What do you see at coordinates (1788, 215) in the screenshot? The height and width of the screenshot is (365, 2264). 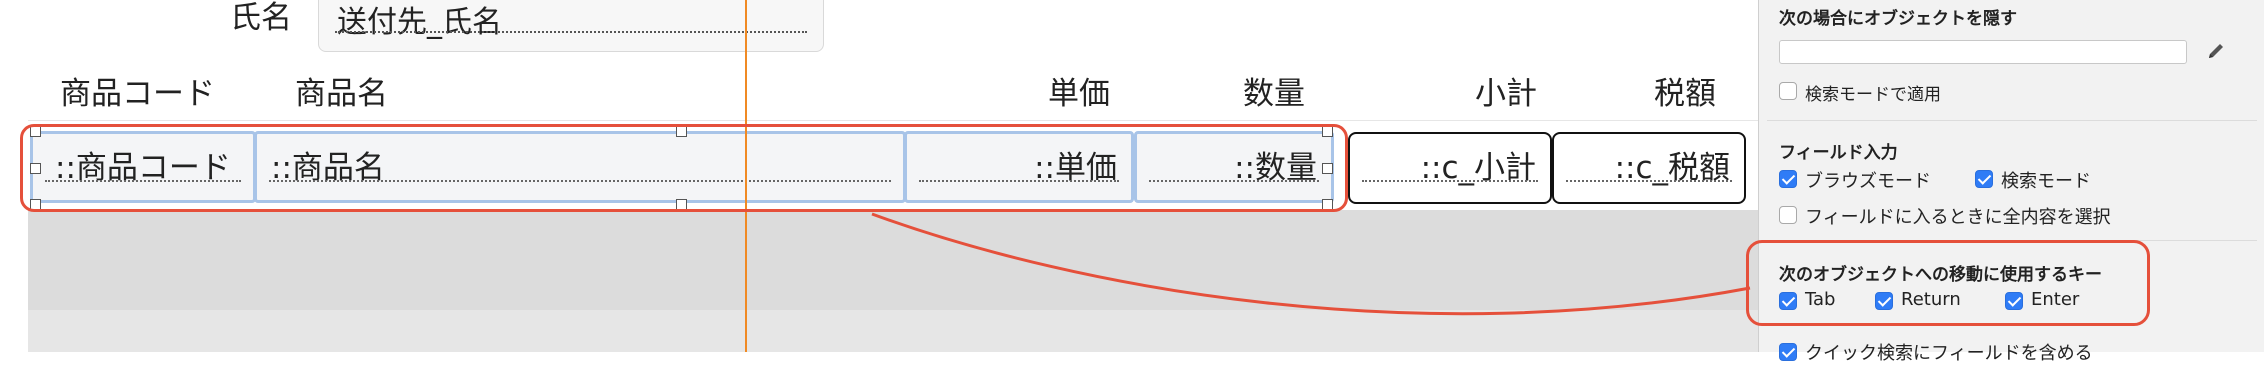 I see `select-entire-contents-checkbox` at bounding box center [1788, 215].